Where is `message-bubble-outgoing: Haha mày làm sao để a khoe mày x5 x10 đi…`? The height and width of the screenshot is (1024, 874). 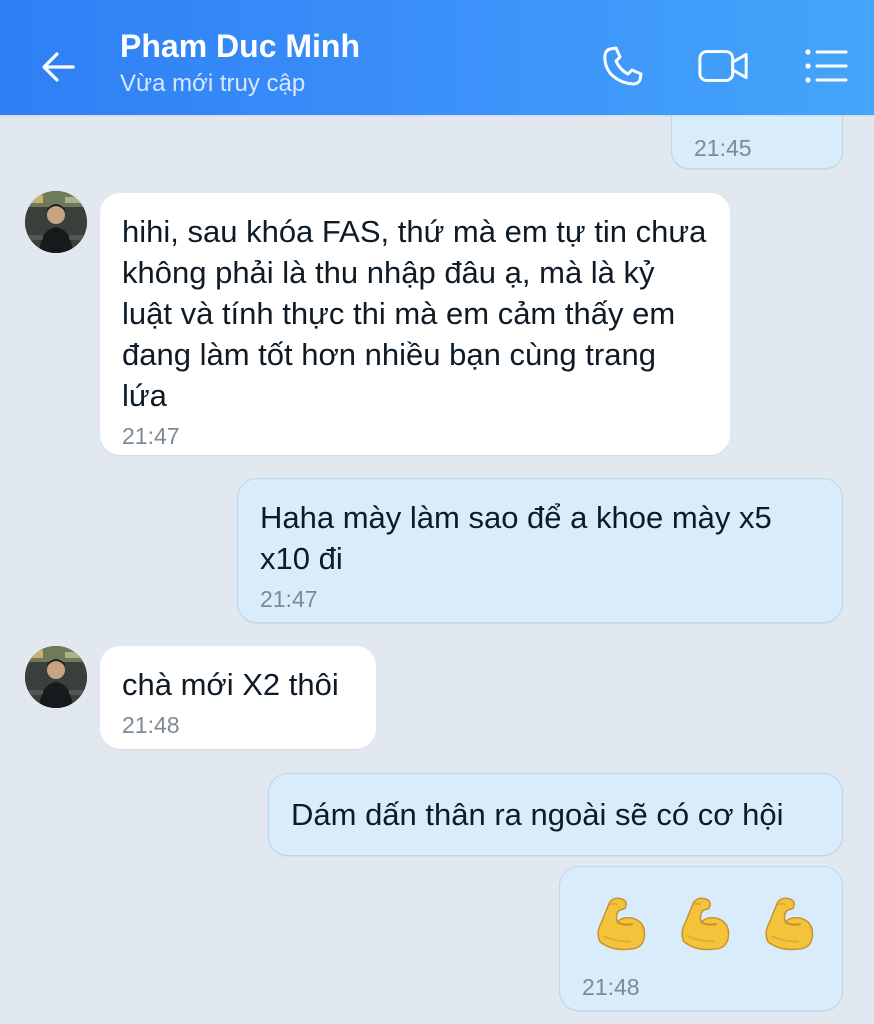 message-bubble-outgoing: Haha mày làm sao để a khoe mày x5 x10 đi… is located at coordinates (540, 550).